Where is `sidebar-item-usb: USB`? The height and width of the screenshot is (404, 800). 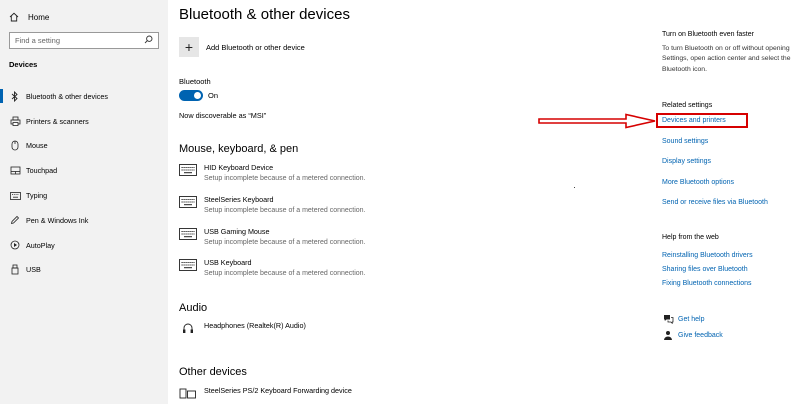 sidebar-item-usb: USB is located at coordinates (84, 270).